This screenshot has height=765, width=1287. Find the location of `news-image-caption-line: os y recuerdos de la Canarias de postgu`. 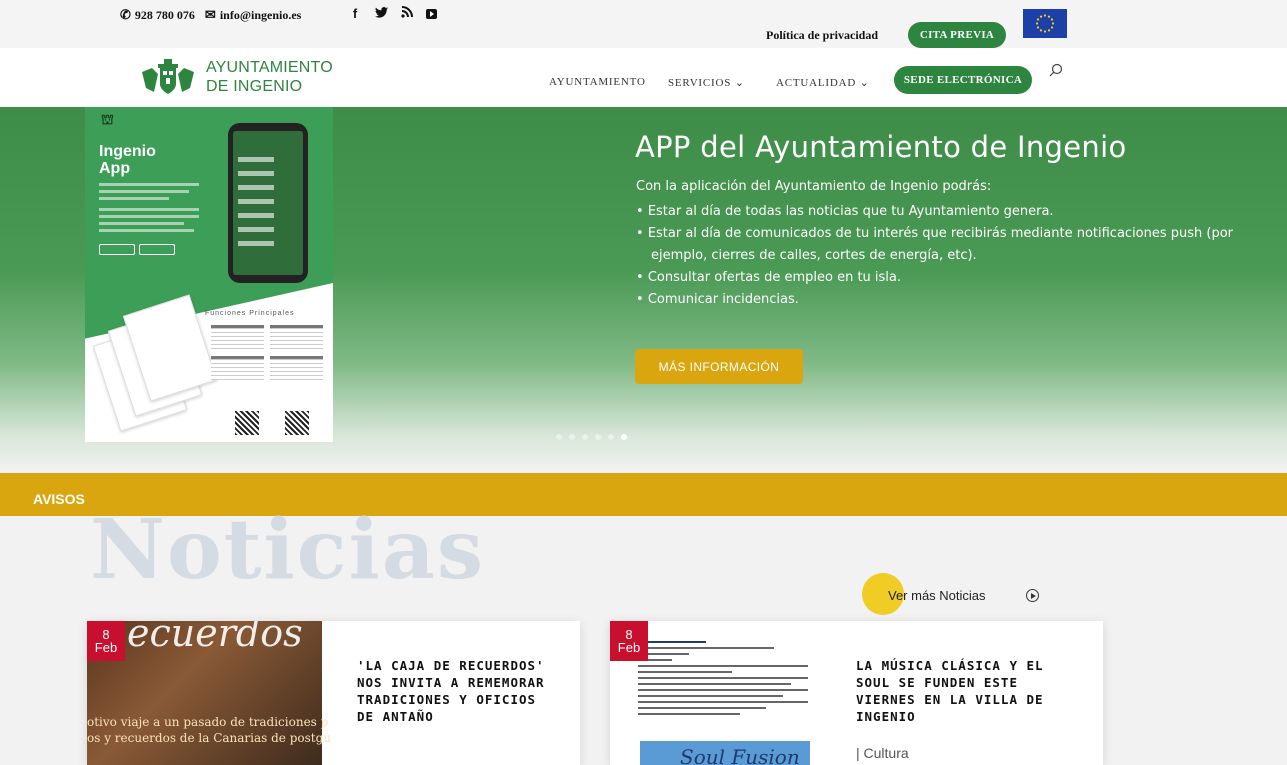

news-image-caption-line: os y recuerdos de la Canarias de postgu is located at coordinates (209, 738).